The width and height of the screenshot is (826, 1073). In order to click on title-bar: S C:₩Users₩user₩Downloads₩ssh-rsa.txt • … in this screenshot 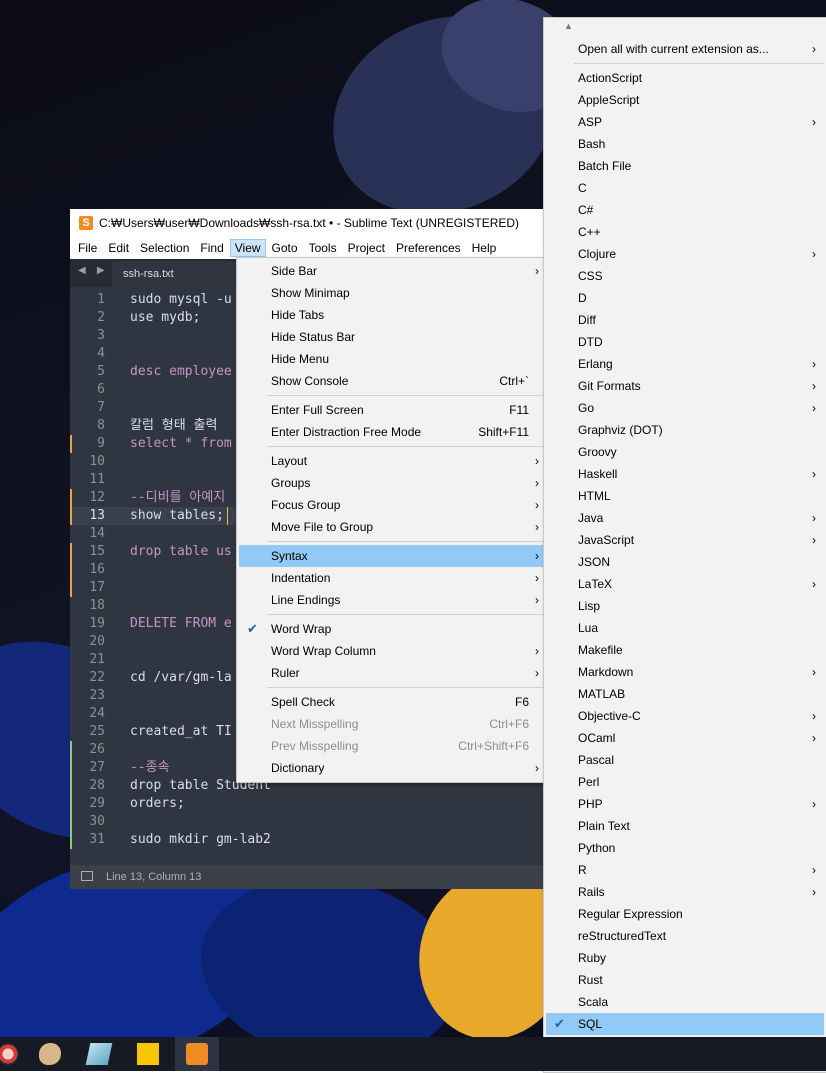, I will do `click(307, 222)`.